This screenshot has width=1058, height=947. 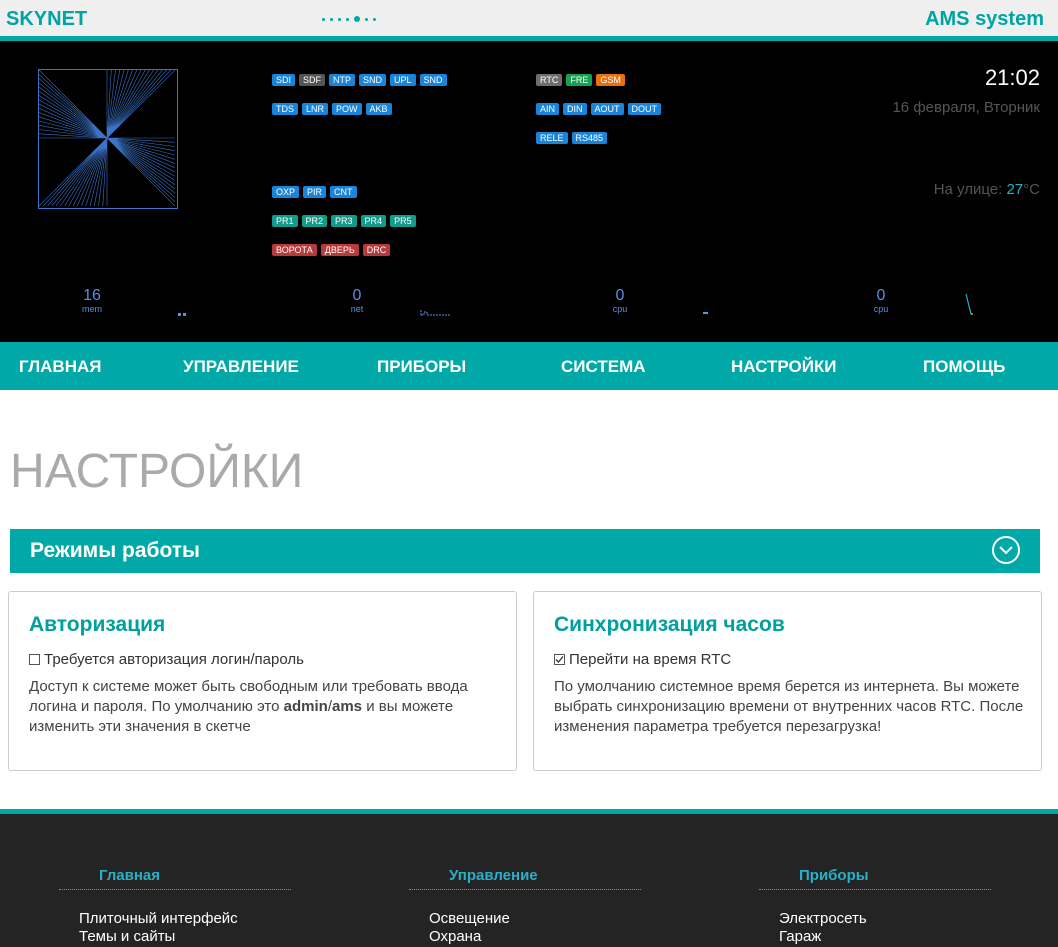 What do you see at coordinates (157, 471) in the screenshot?
I see `page-title: НАСТРОЙКИ` at bounding box center [157, 471].